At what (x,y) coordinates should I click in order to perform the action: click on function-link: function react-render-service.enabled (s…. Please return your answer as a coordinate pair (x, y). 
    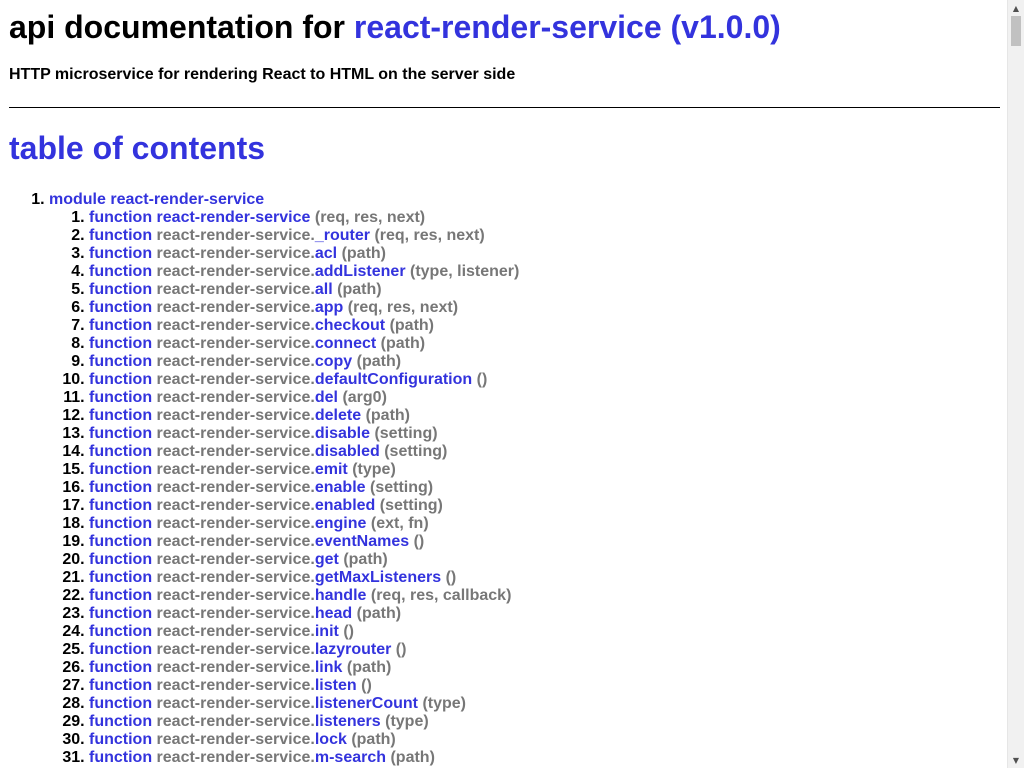
    Looking at the image, I should click on (266, 505).